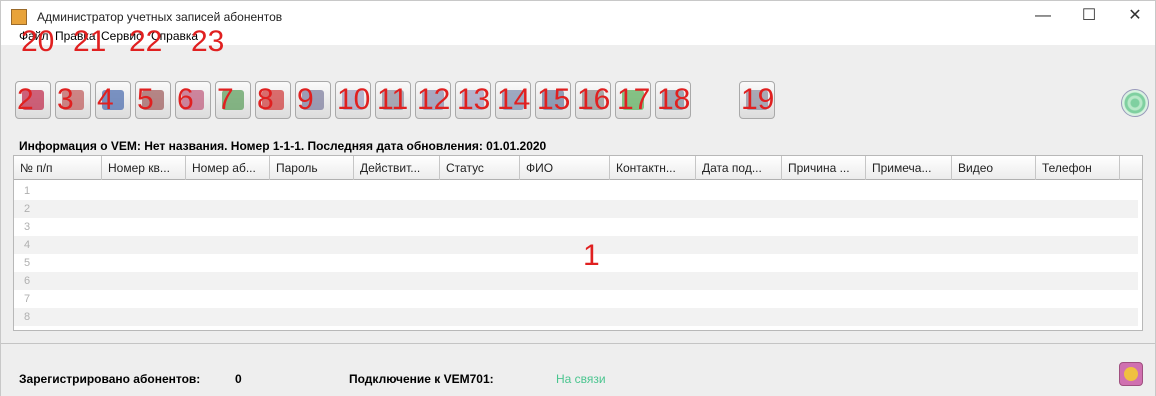  I want to click on marker-16: 16, so click(594, 99).